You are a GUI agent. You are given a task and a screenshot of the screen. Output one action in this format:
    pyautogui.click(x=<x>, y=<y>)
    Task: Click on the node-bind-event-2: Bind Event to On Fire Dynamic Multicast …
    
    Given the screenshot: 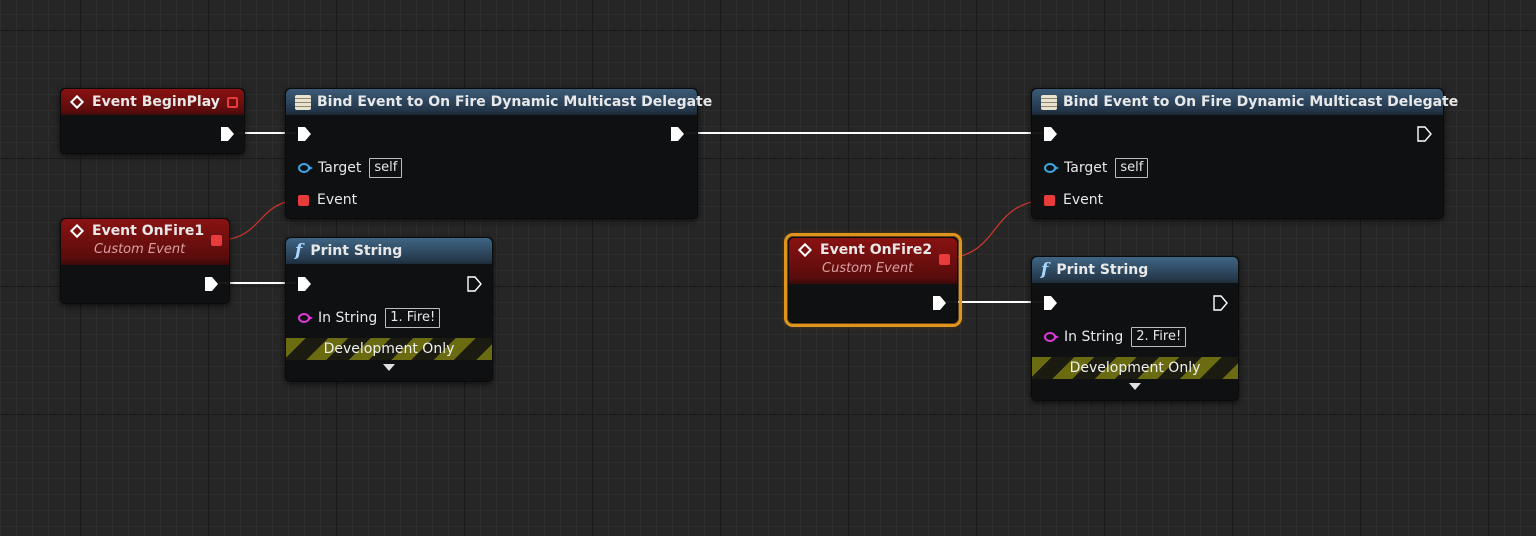 What is the action you would take?
    pyautogui.click(x=1244, y=153)
    